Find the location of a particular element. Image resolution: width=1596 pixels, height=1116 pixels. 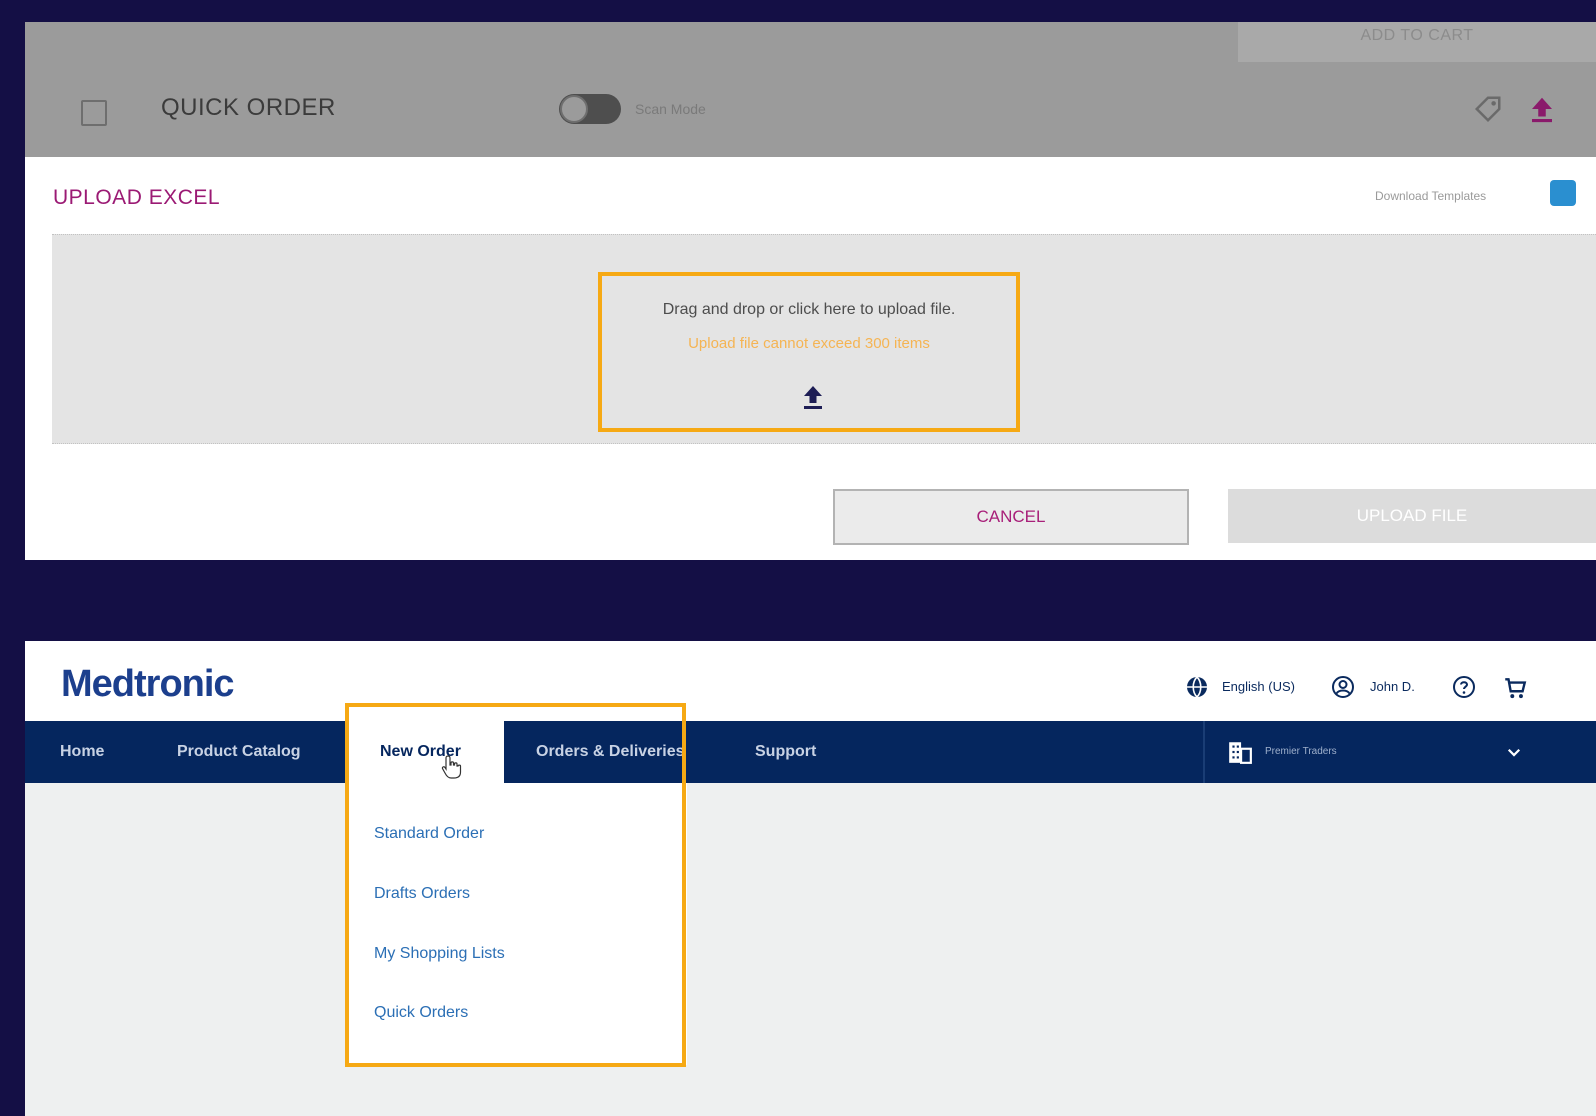

nav-product-catalog: Product Catalog is located at coordinates (239, 752).